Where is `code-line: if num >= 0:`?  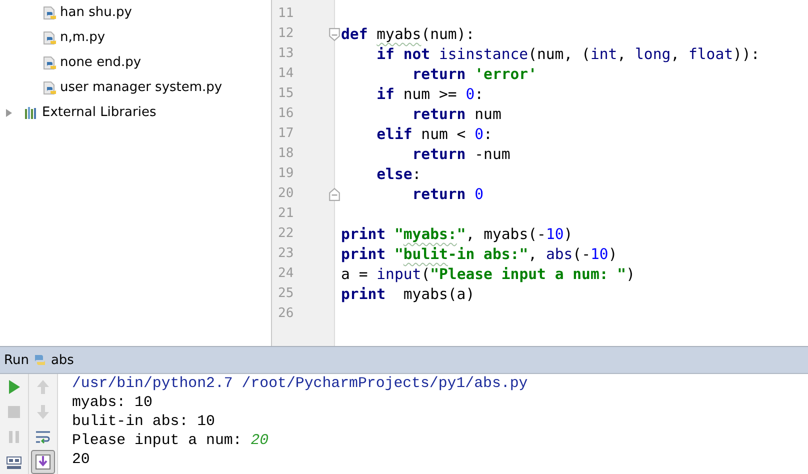
code-line: if num >= 0: is located at coordinates (430, 95).